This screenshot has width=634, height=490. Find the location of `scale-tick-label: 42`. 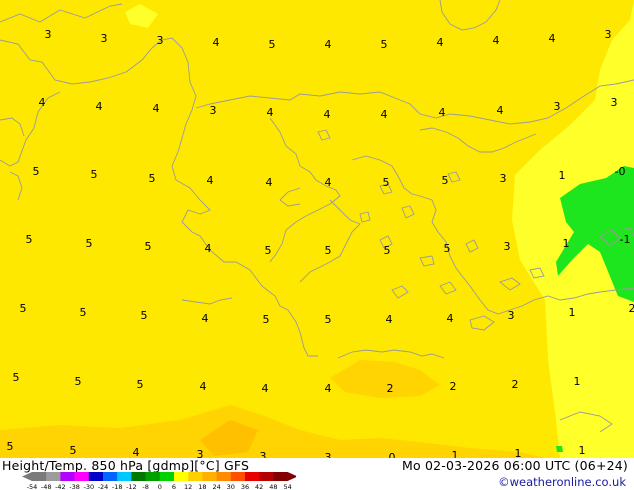

scale-tick-label: 42 is located at coordinates (259, 486).